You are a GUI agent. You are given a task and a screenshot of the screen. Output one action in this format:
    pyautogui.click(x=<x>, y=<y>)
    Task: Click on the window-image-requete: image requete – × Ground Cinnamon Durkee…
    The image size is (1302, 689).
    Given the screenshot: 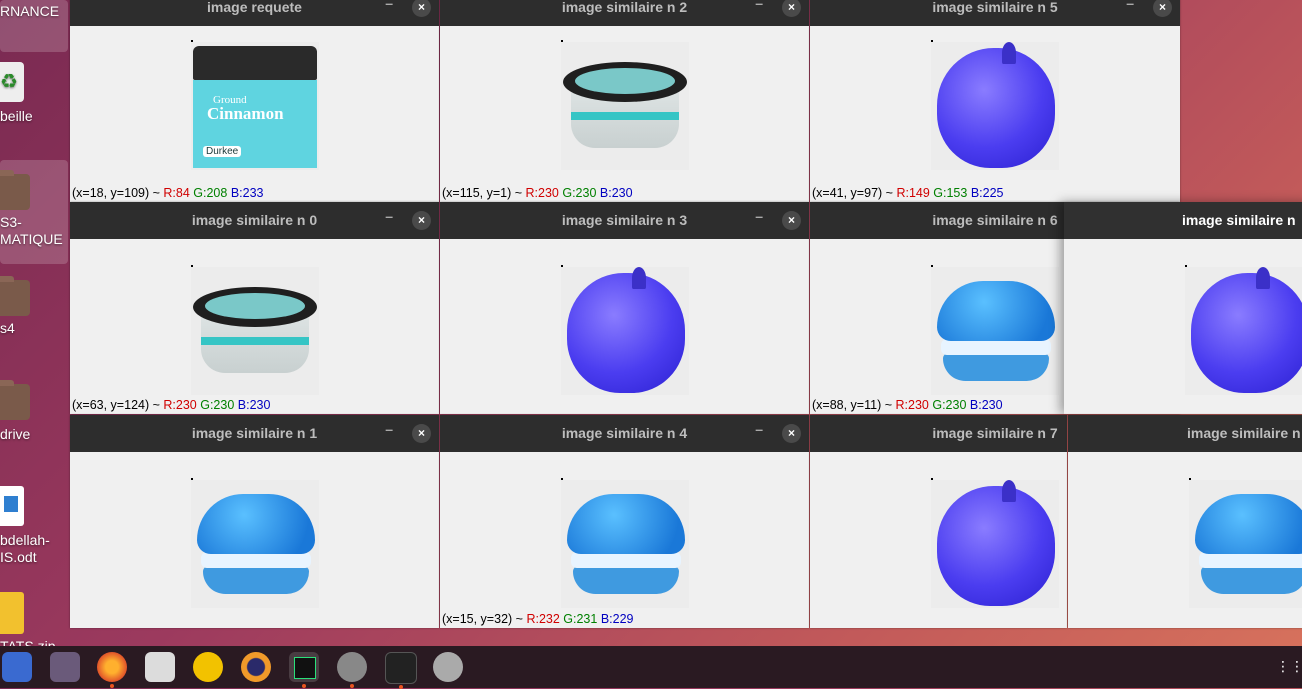 What is the action you would take?
    pyautogui.click(x=254, y=101)
    